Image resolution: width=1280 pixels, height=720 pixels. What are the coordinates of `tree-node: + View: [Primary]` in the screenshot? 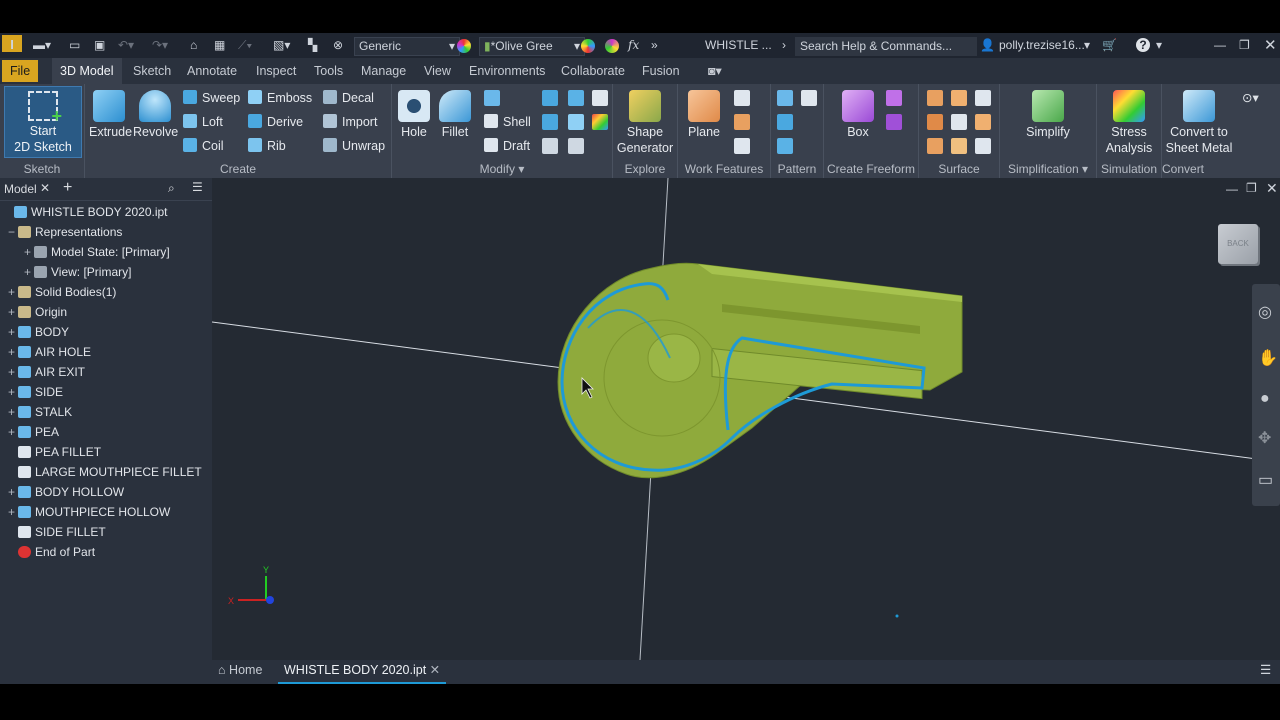 It's located at (77, 272).